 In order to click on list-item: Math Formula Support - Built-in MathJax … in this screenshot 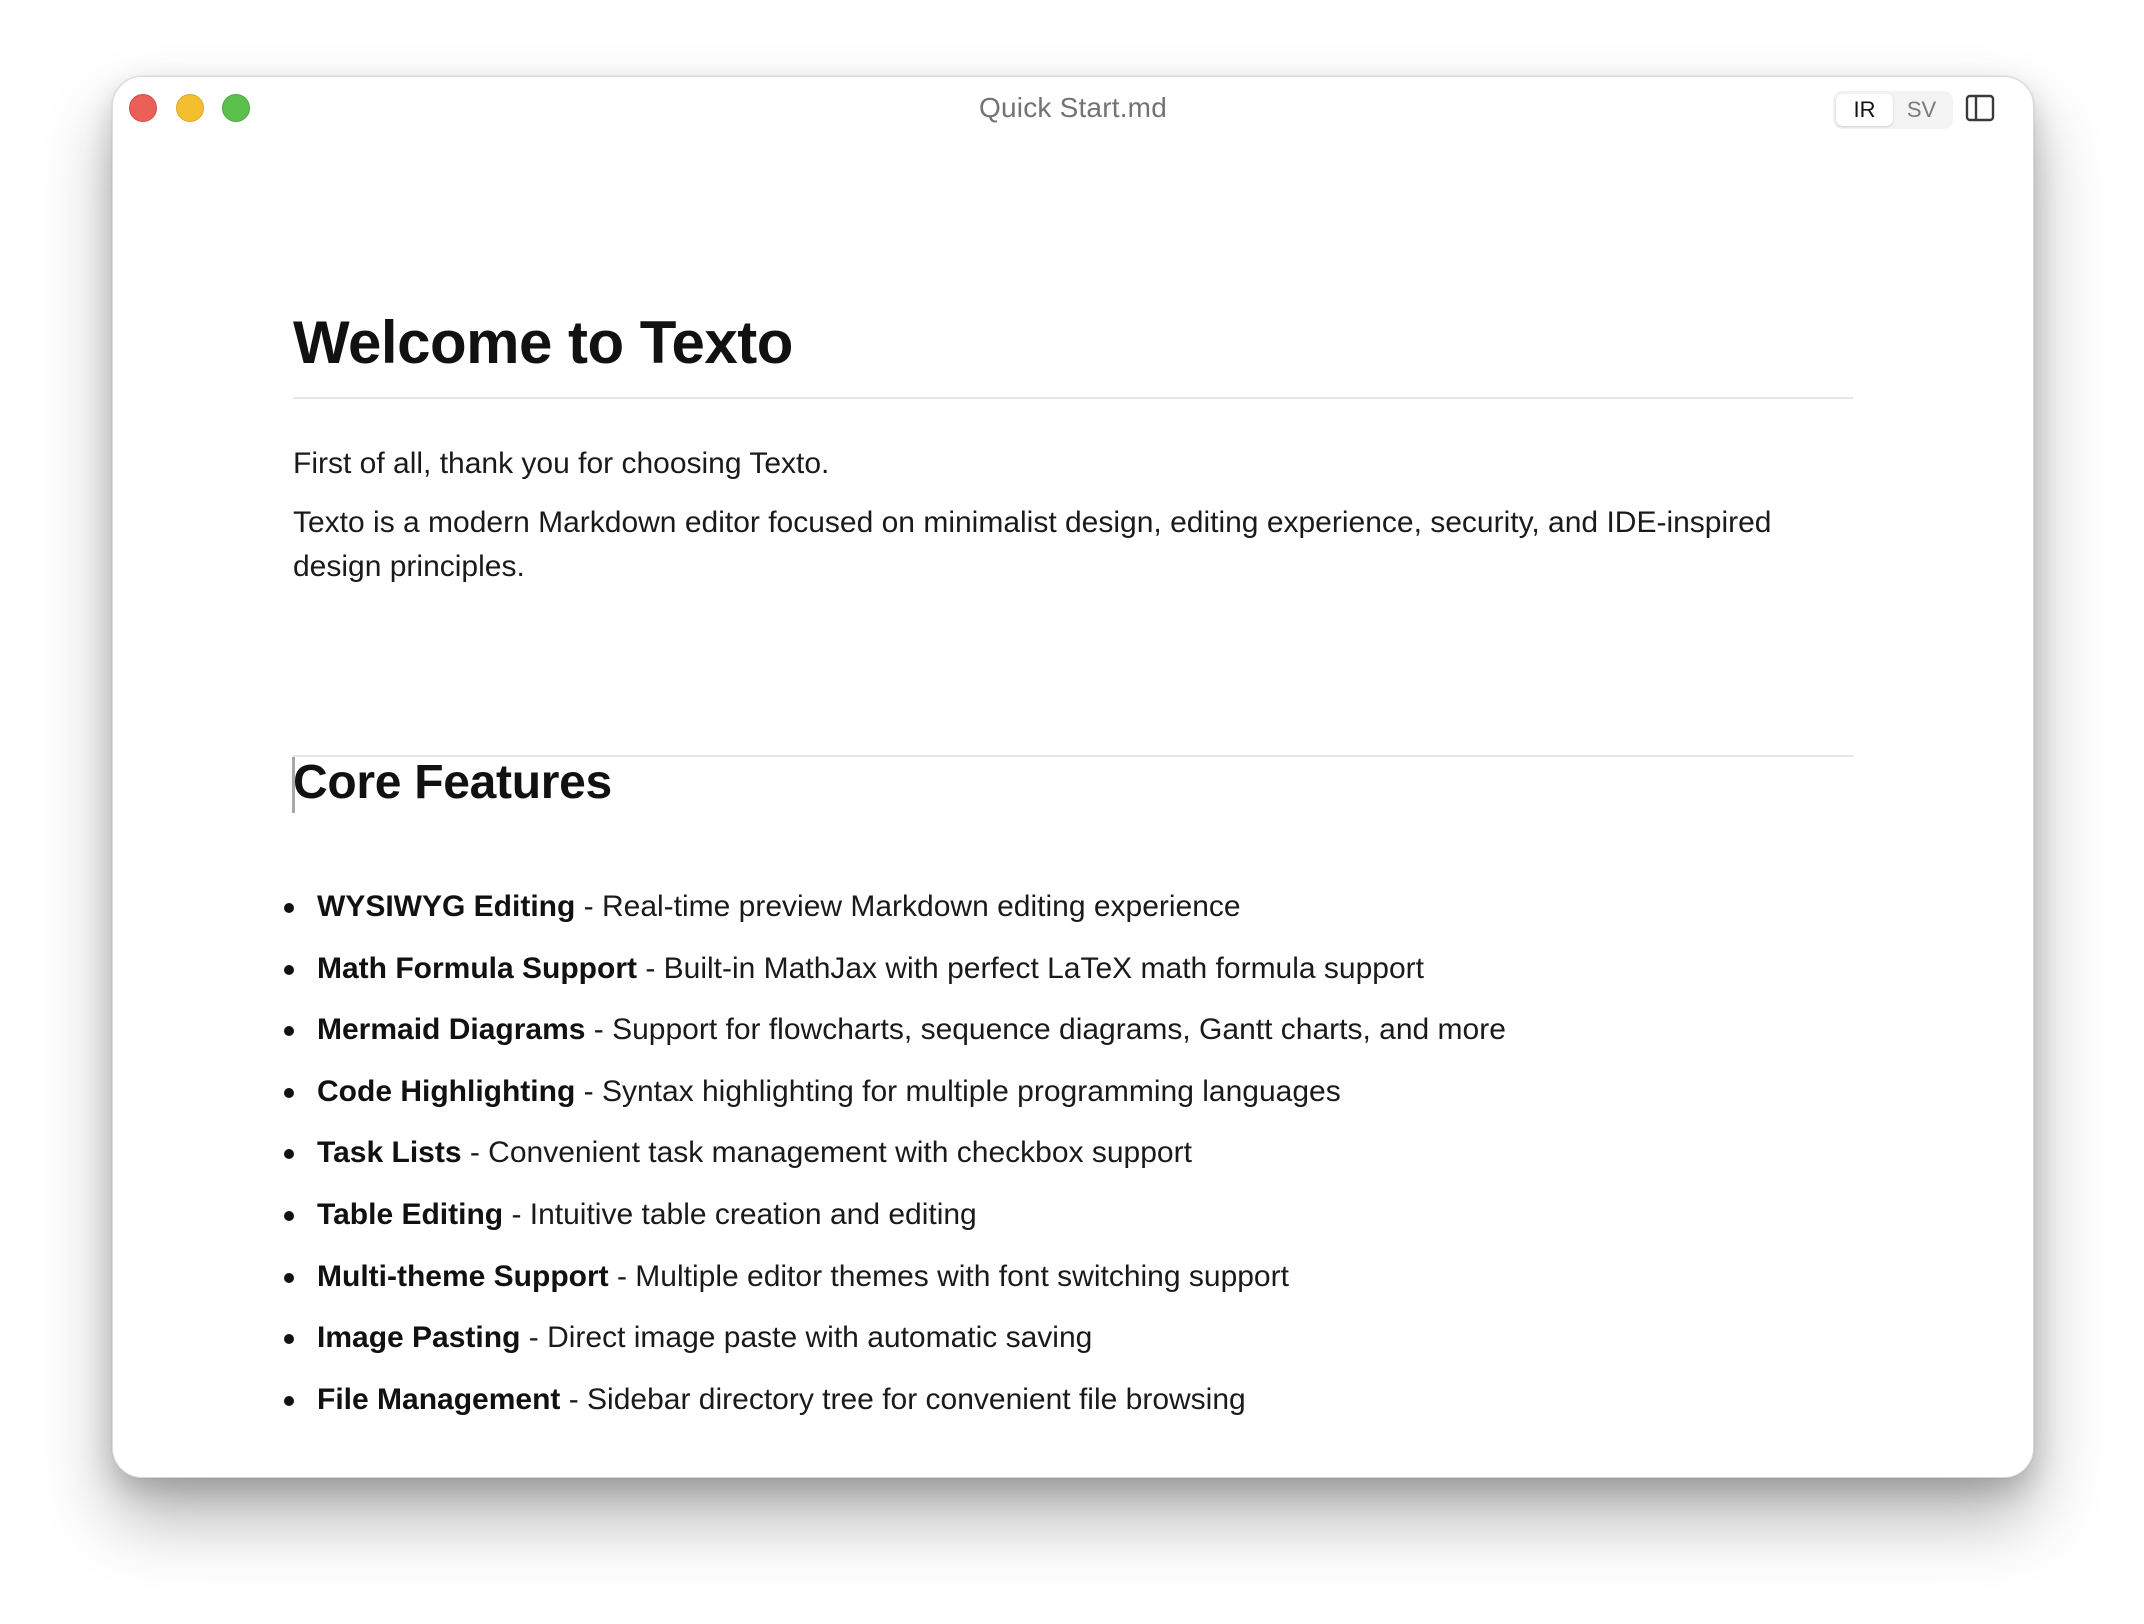, I will do `click(895, 978)`.